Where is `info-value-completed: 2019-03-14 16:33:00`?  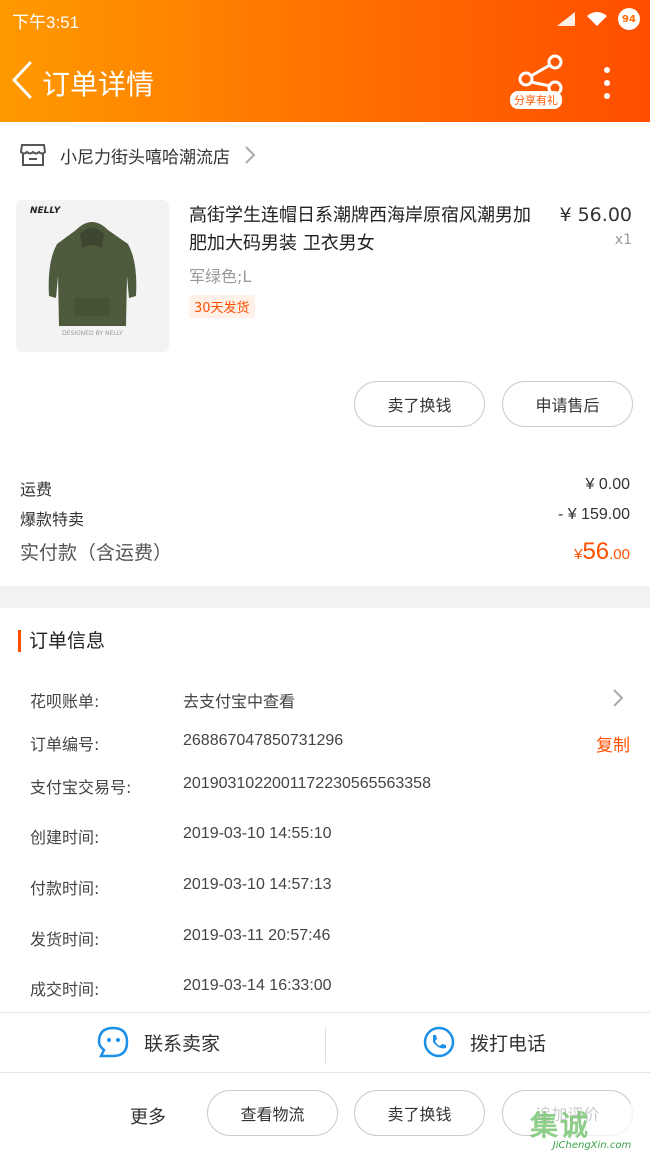
info-value-completed: 2019-03-14 16:33:00 is located at coordinates (257, 985).